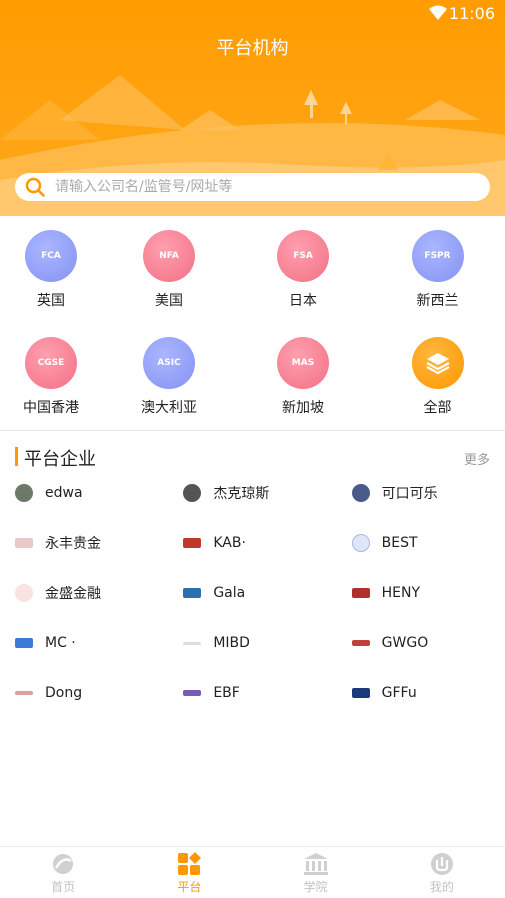 This screenshot has width=505, height=898. I want to click on regulator-japan: FSA 日本, so click(303, 283).